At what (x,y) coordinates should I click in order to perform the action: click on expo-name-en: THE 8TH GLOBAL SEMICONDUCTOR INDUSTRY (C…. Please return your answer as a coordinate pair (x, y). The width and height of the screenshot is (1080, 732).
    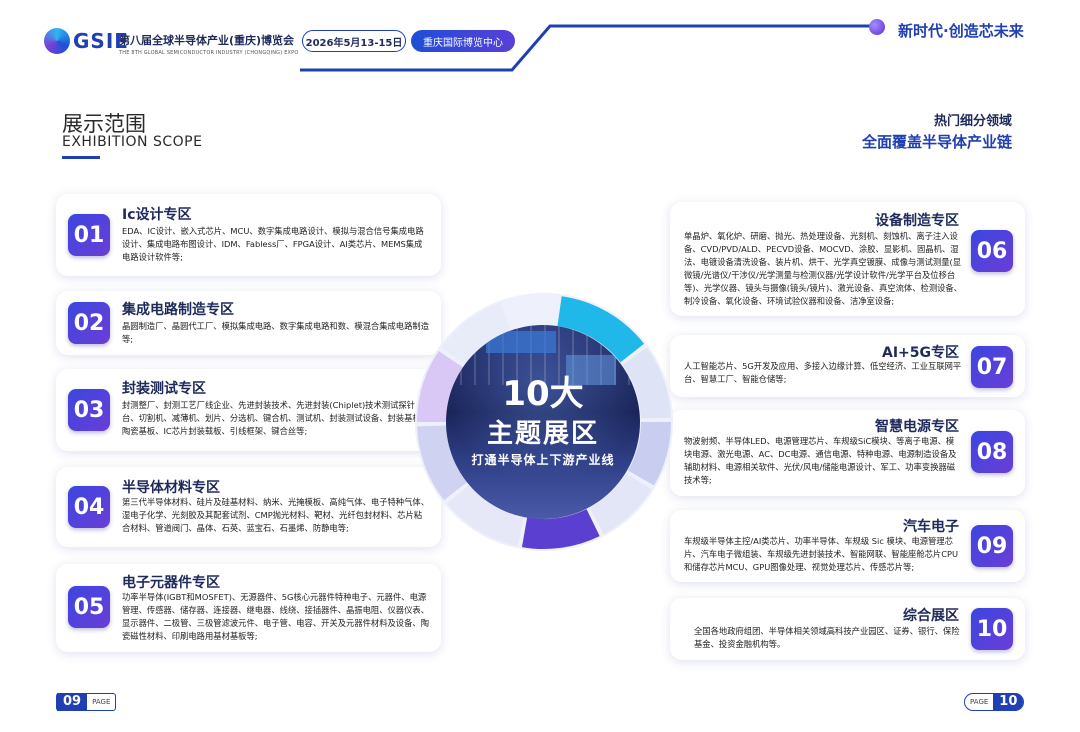
    Looking at the image, I should click on (209, 53).